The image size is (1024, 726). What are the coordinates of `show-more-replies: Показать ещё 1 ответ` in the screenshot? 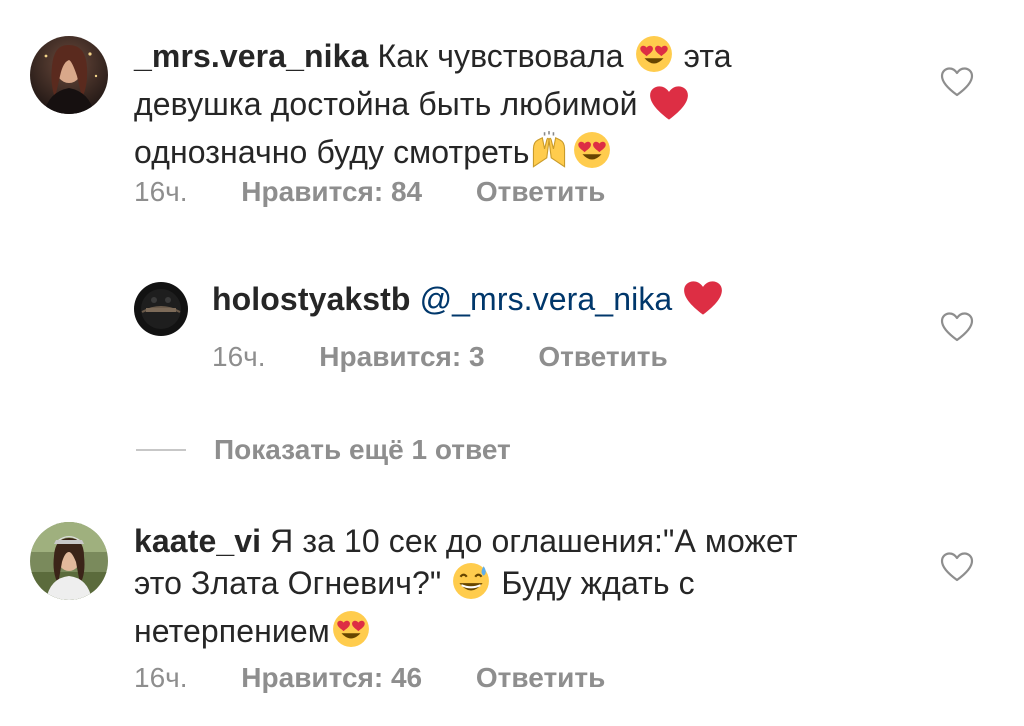 It's located at (323, 450).